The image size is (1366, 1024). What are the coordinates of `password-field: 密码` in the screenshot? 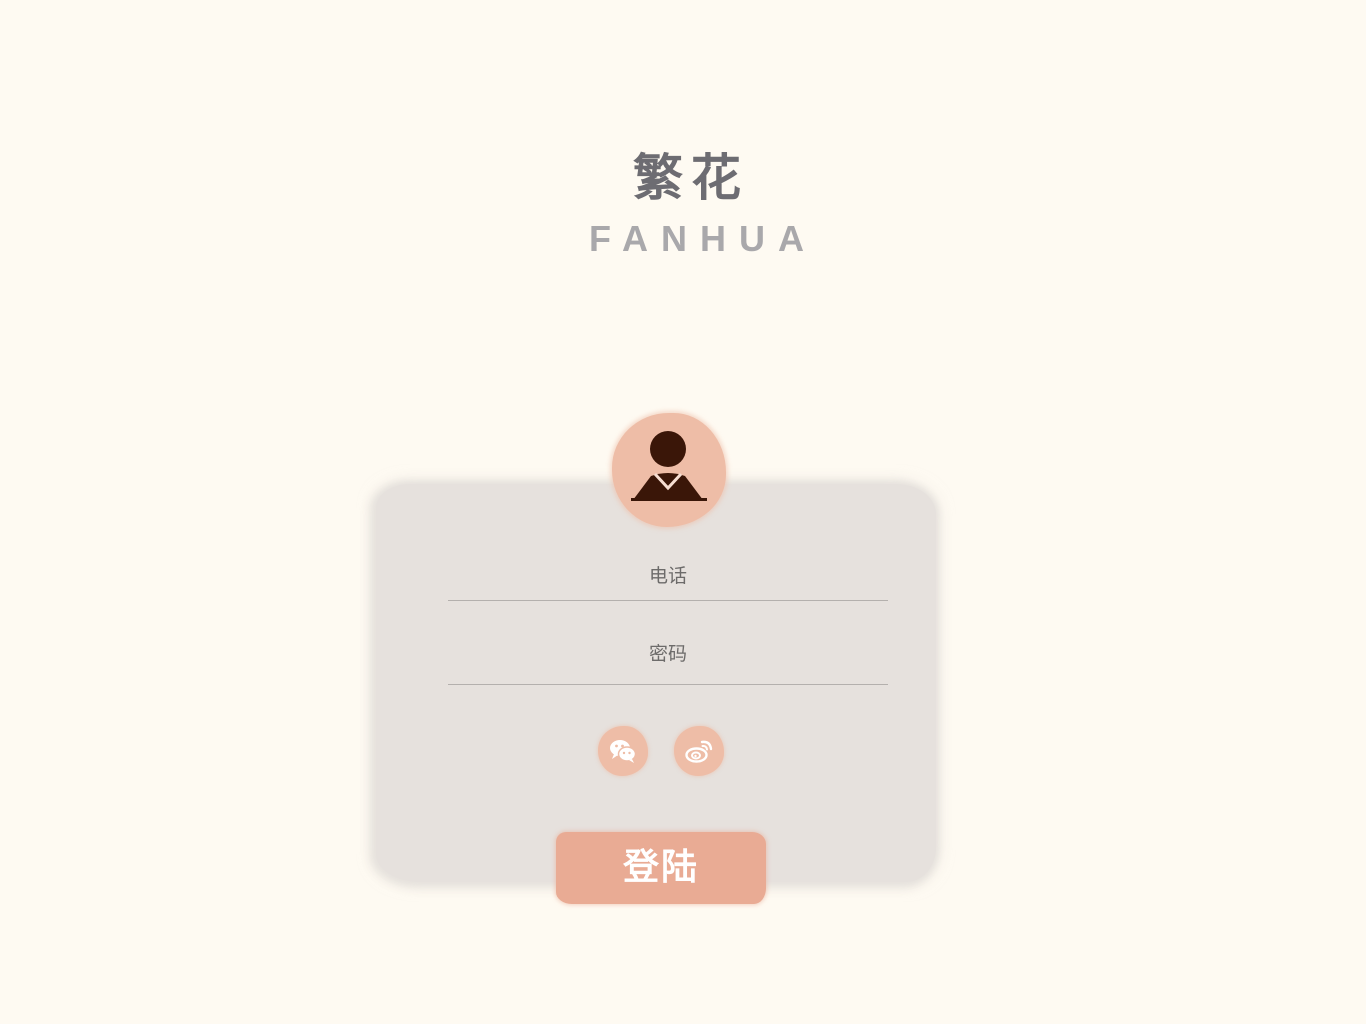 It's located at (668, 660).